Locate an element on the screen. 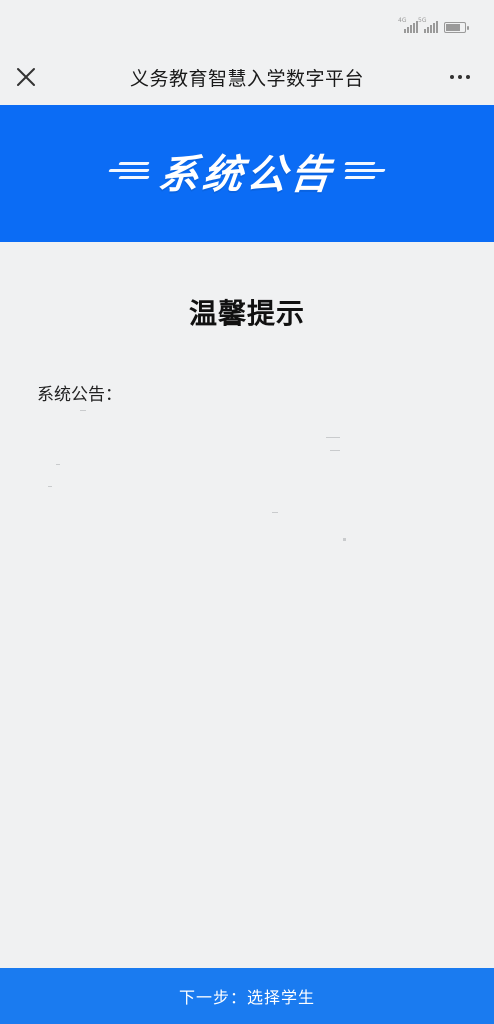  banner-title: 系统公告 is located at coordinates (246, 174).